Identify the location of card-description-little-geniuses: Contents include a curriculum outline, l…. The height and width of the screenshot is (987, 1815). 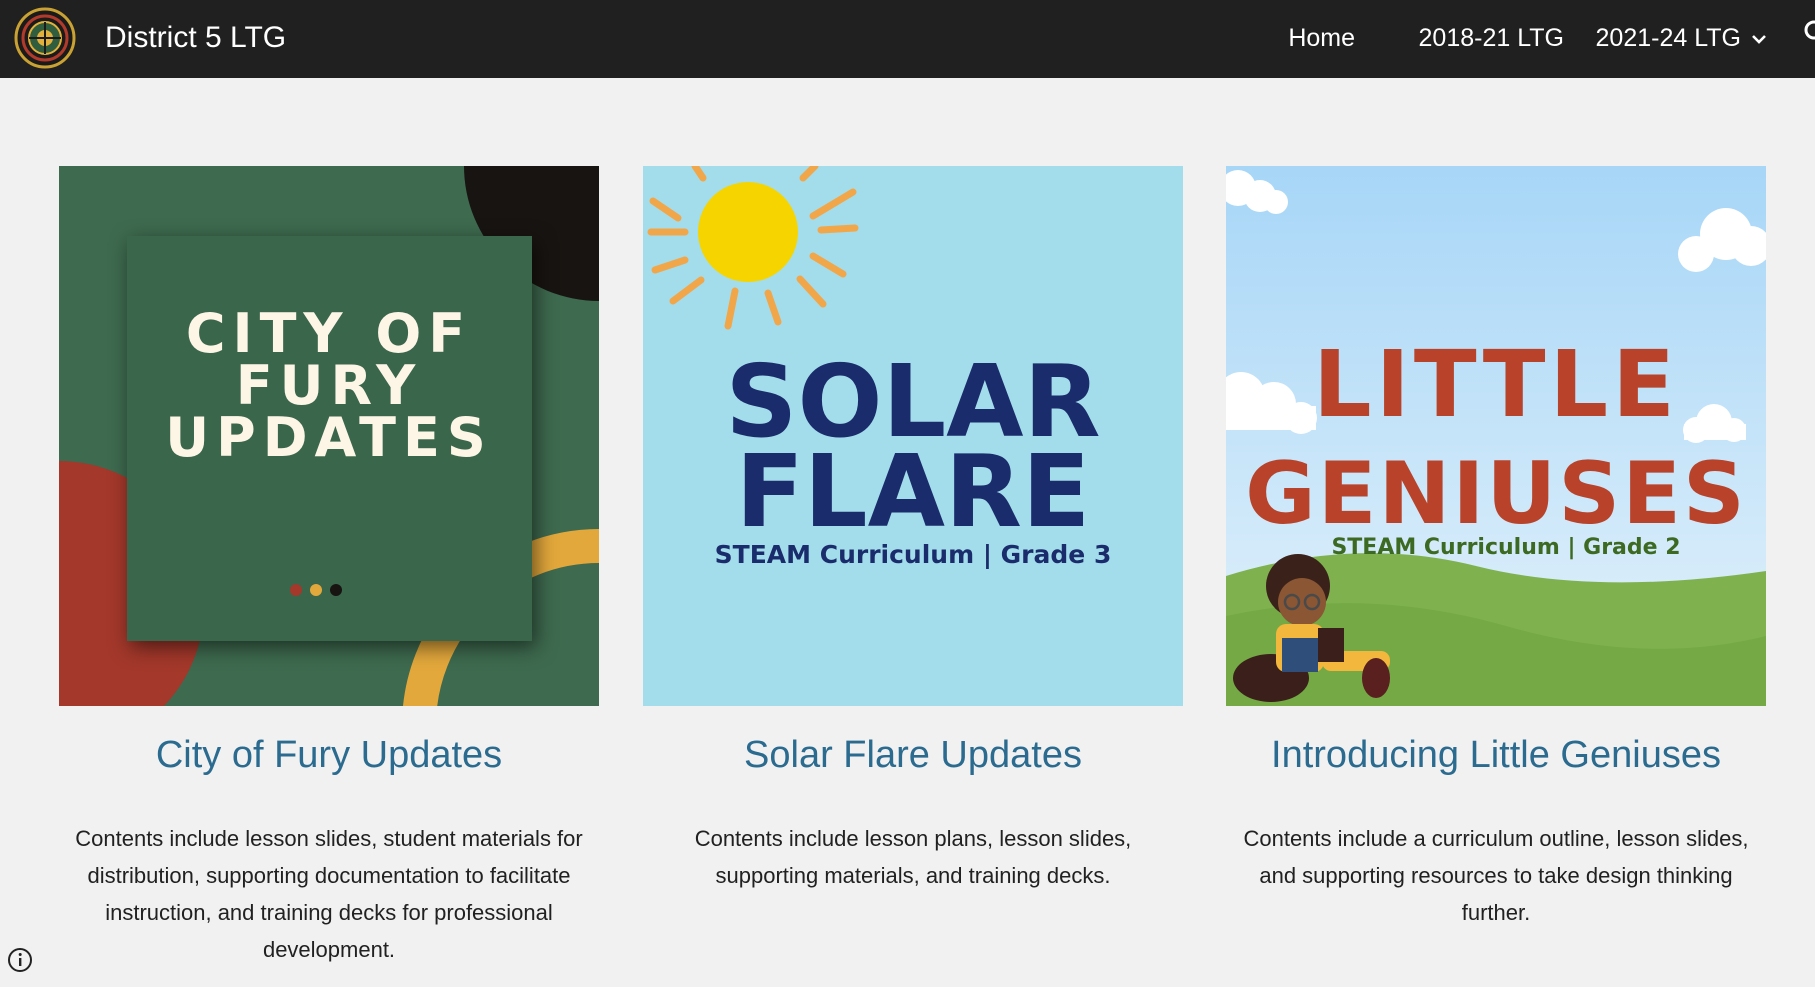
(1496, 875).